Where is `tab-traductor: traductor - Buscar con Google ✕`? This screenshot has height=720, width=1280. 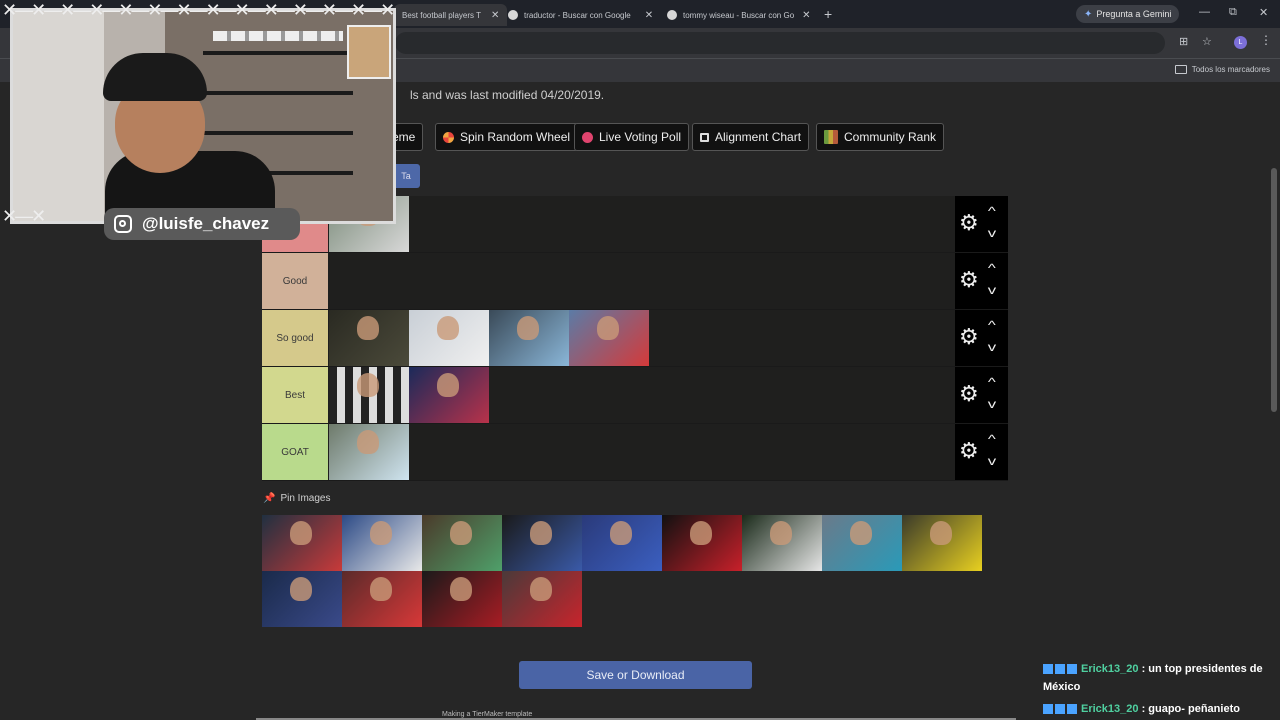
tab-traductor: traductor - Buscar con Google ✕ is located at coordinates (580, 15).